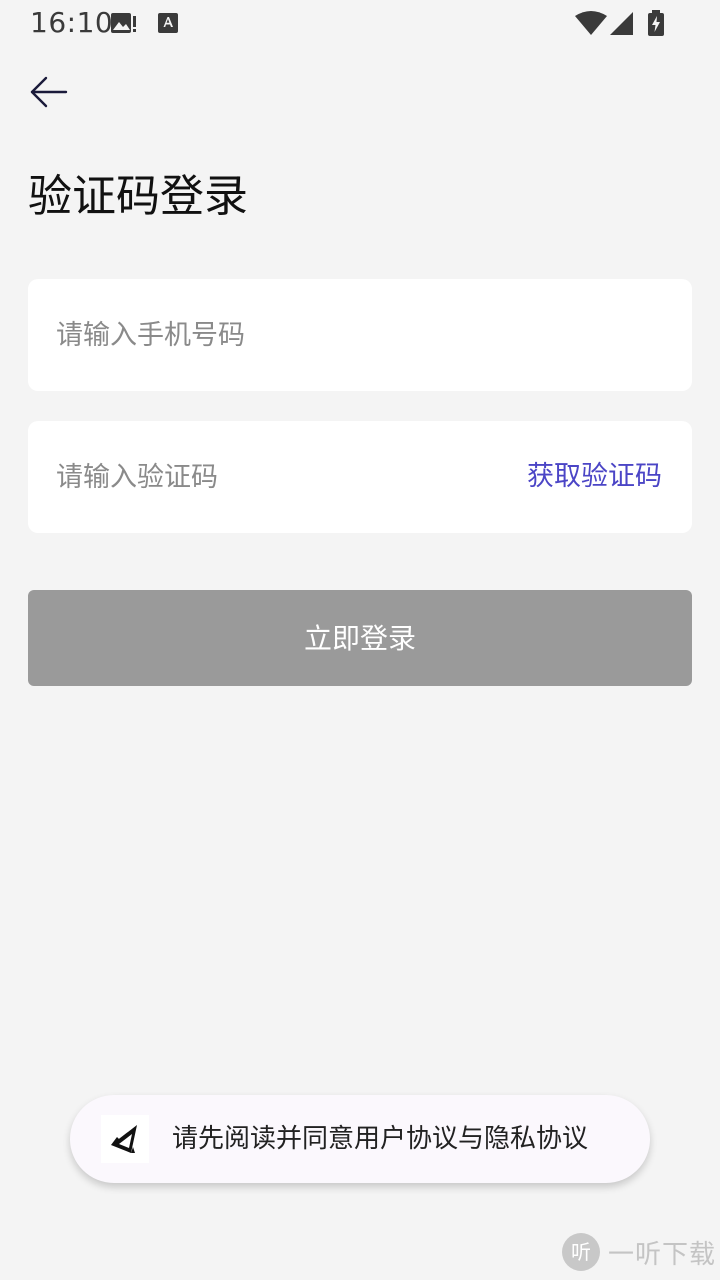 The height and width of the screenshot is (1280, 720). Describe the element at coordinates (123, 23) in the screenshot. I see `image-notification-icon` at that location.